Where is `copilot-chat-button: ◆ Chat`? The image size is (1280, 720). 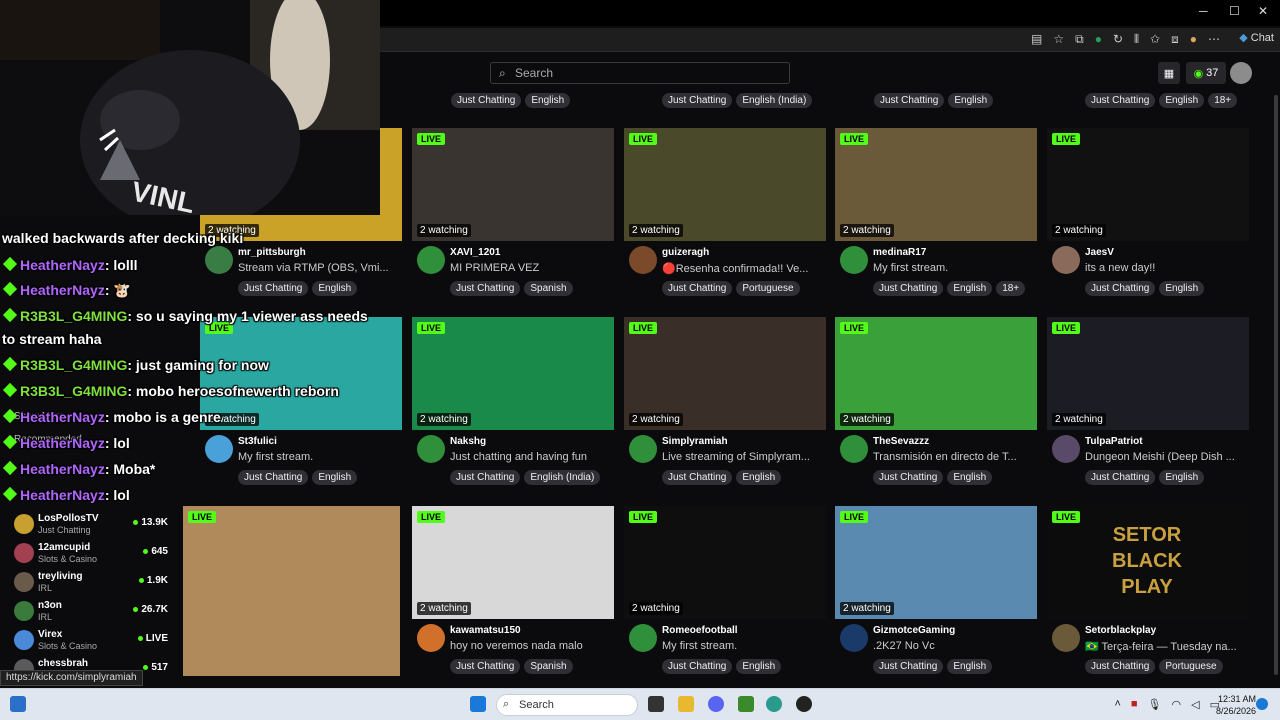 copilot-chat-button: ◆ Chat is located at coordinates (1256, 37).